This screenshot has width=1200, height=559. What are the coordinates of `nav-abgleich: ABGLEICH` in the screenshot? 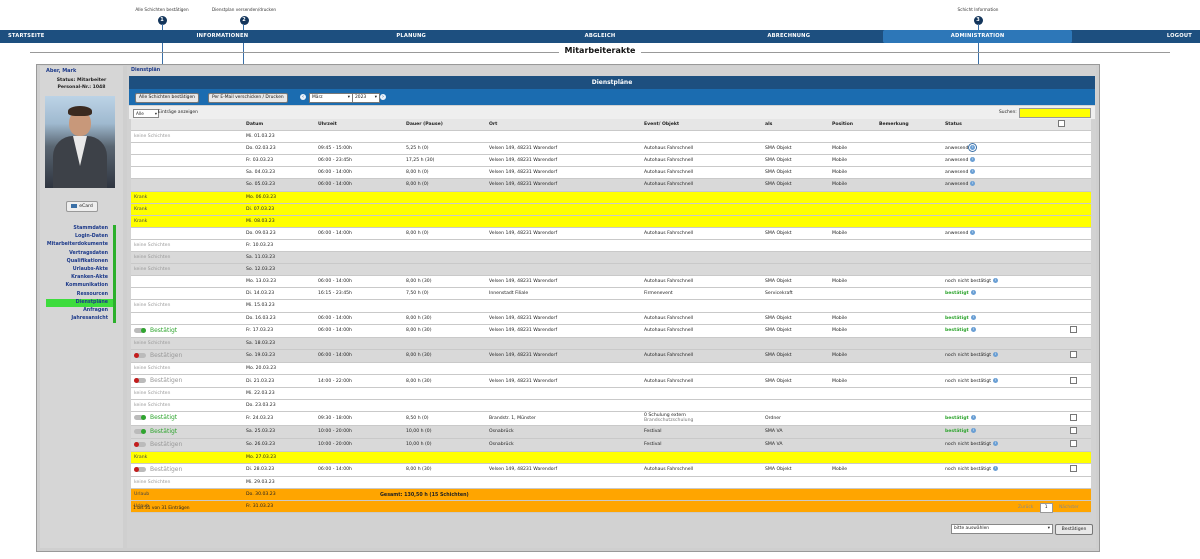 It's located at (600, 36).